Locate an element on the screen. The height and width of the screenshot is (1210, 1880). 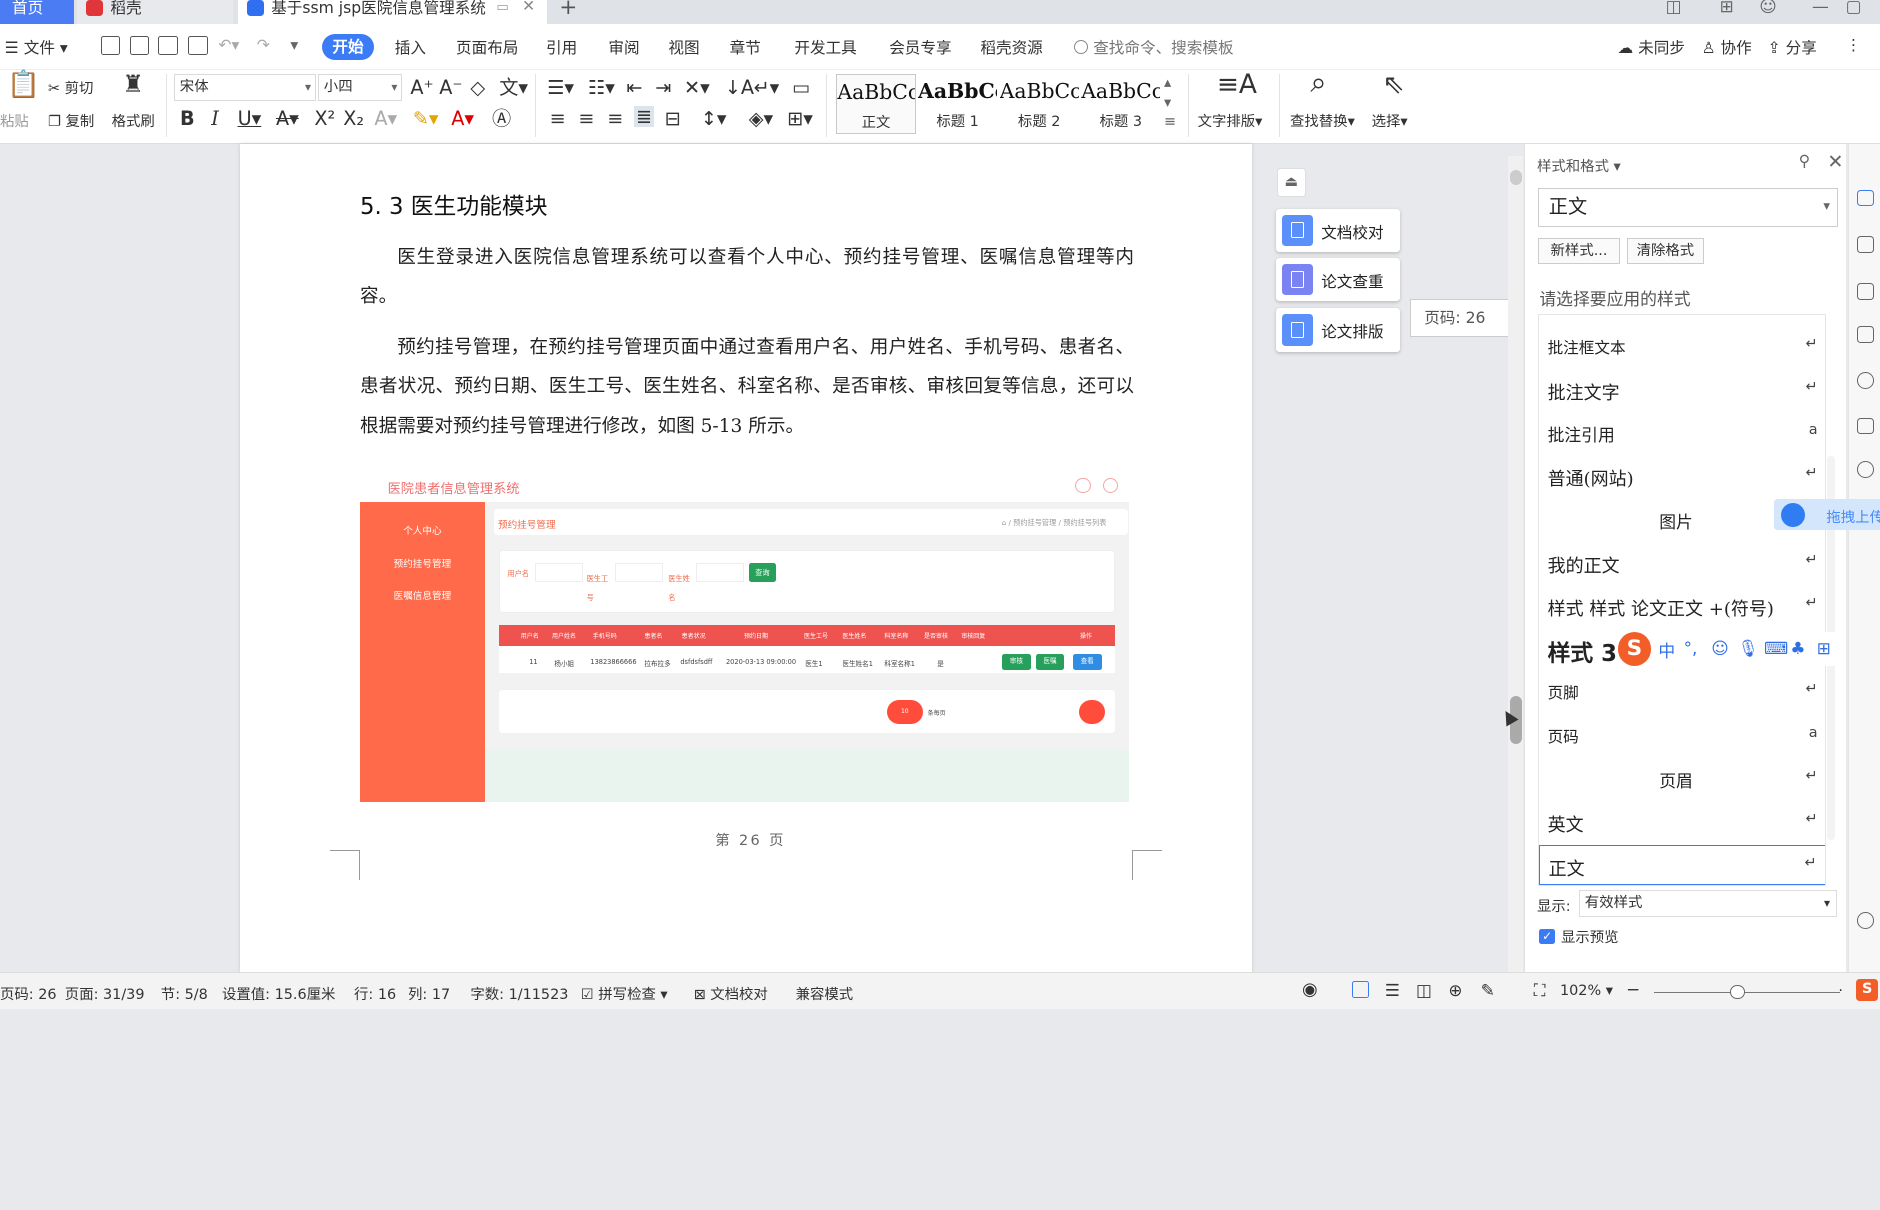
clear-format-button: 清除格式 is located at coordinates (1665, 250).